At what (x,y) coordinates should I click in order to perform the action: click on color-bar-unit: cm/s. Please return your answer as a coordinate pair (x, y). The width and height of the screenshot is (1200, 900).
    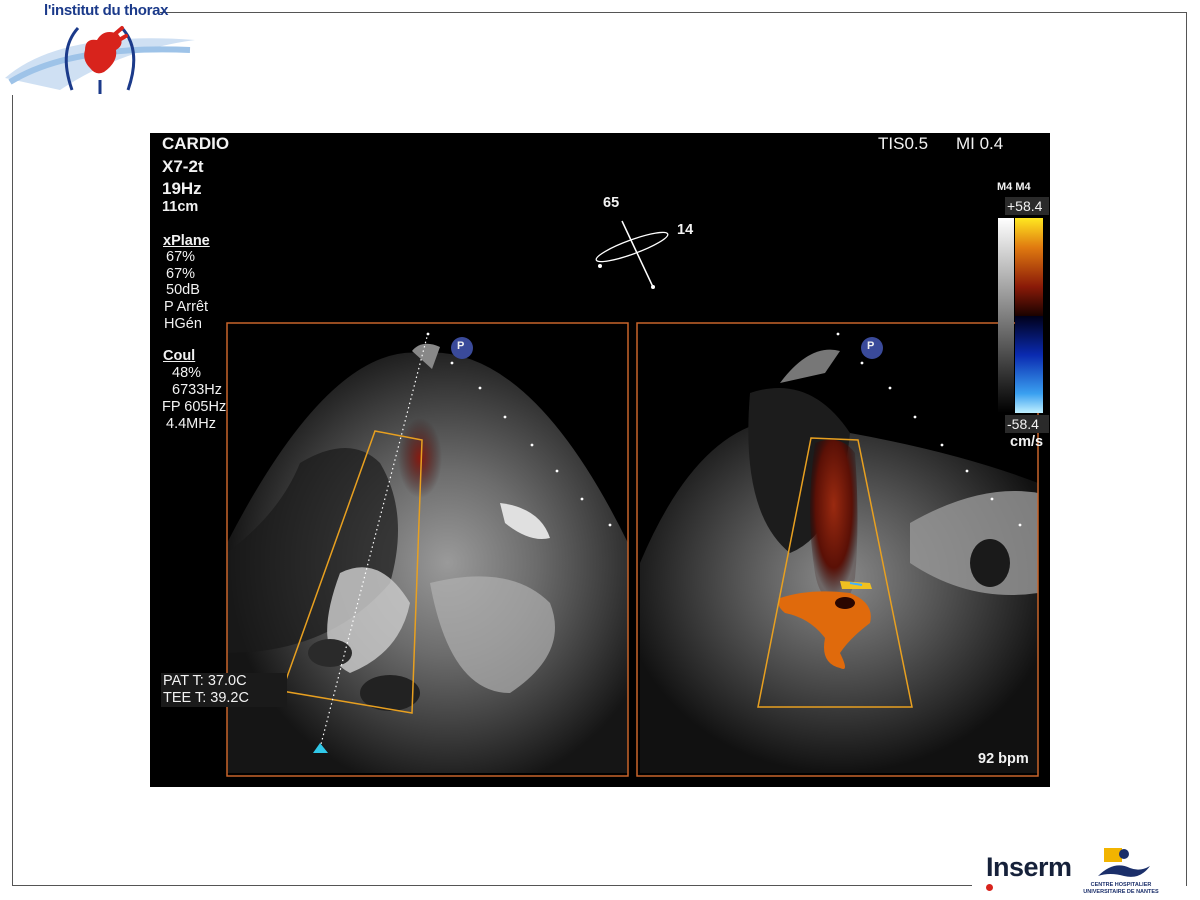
    Looking at the image, I should click on (1027, 442).